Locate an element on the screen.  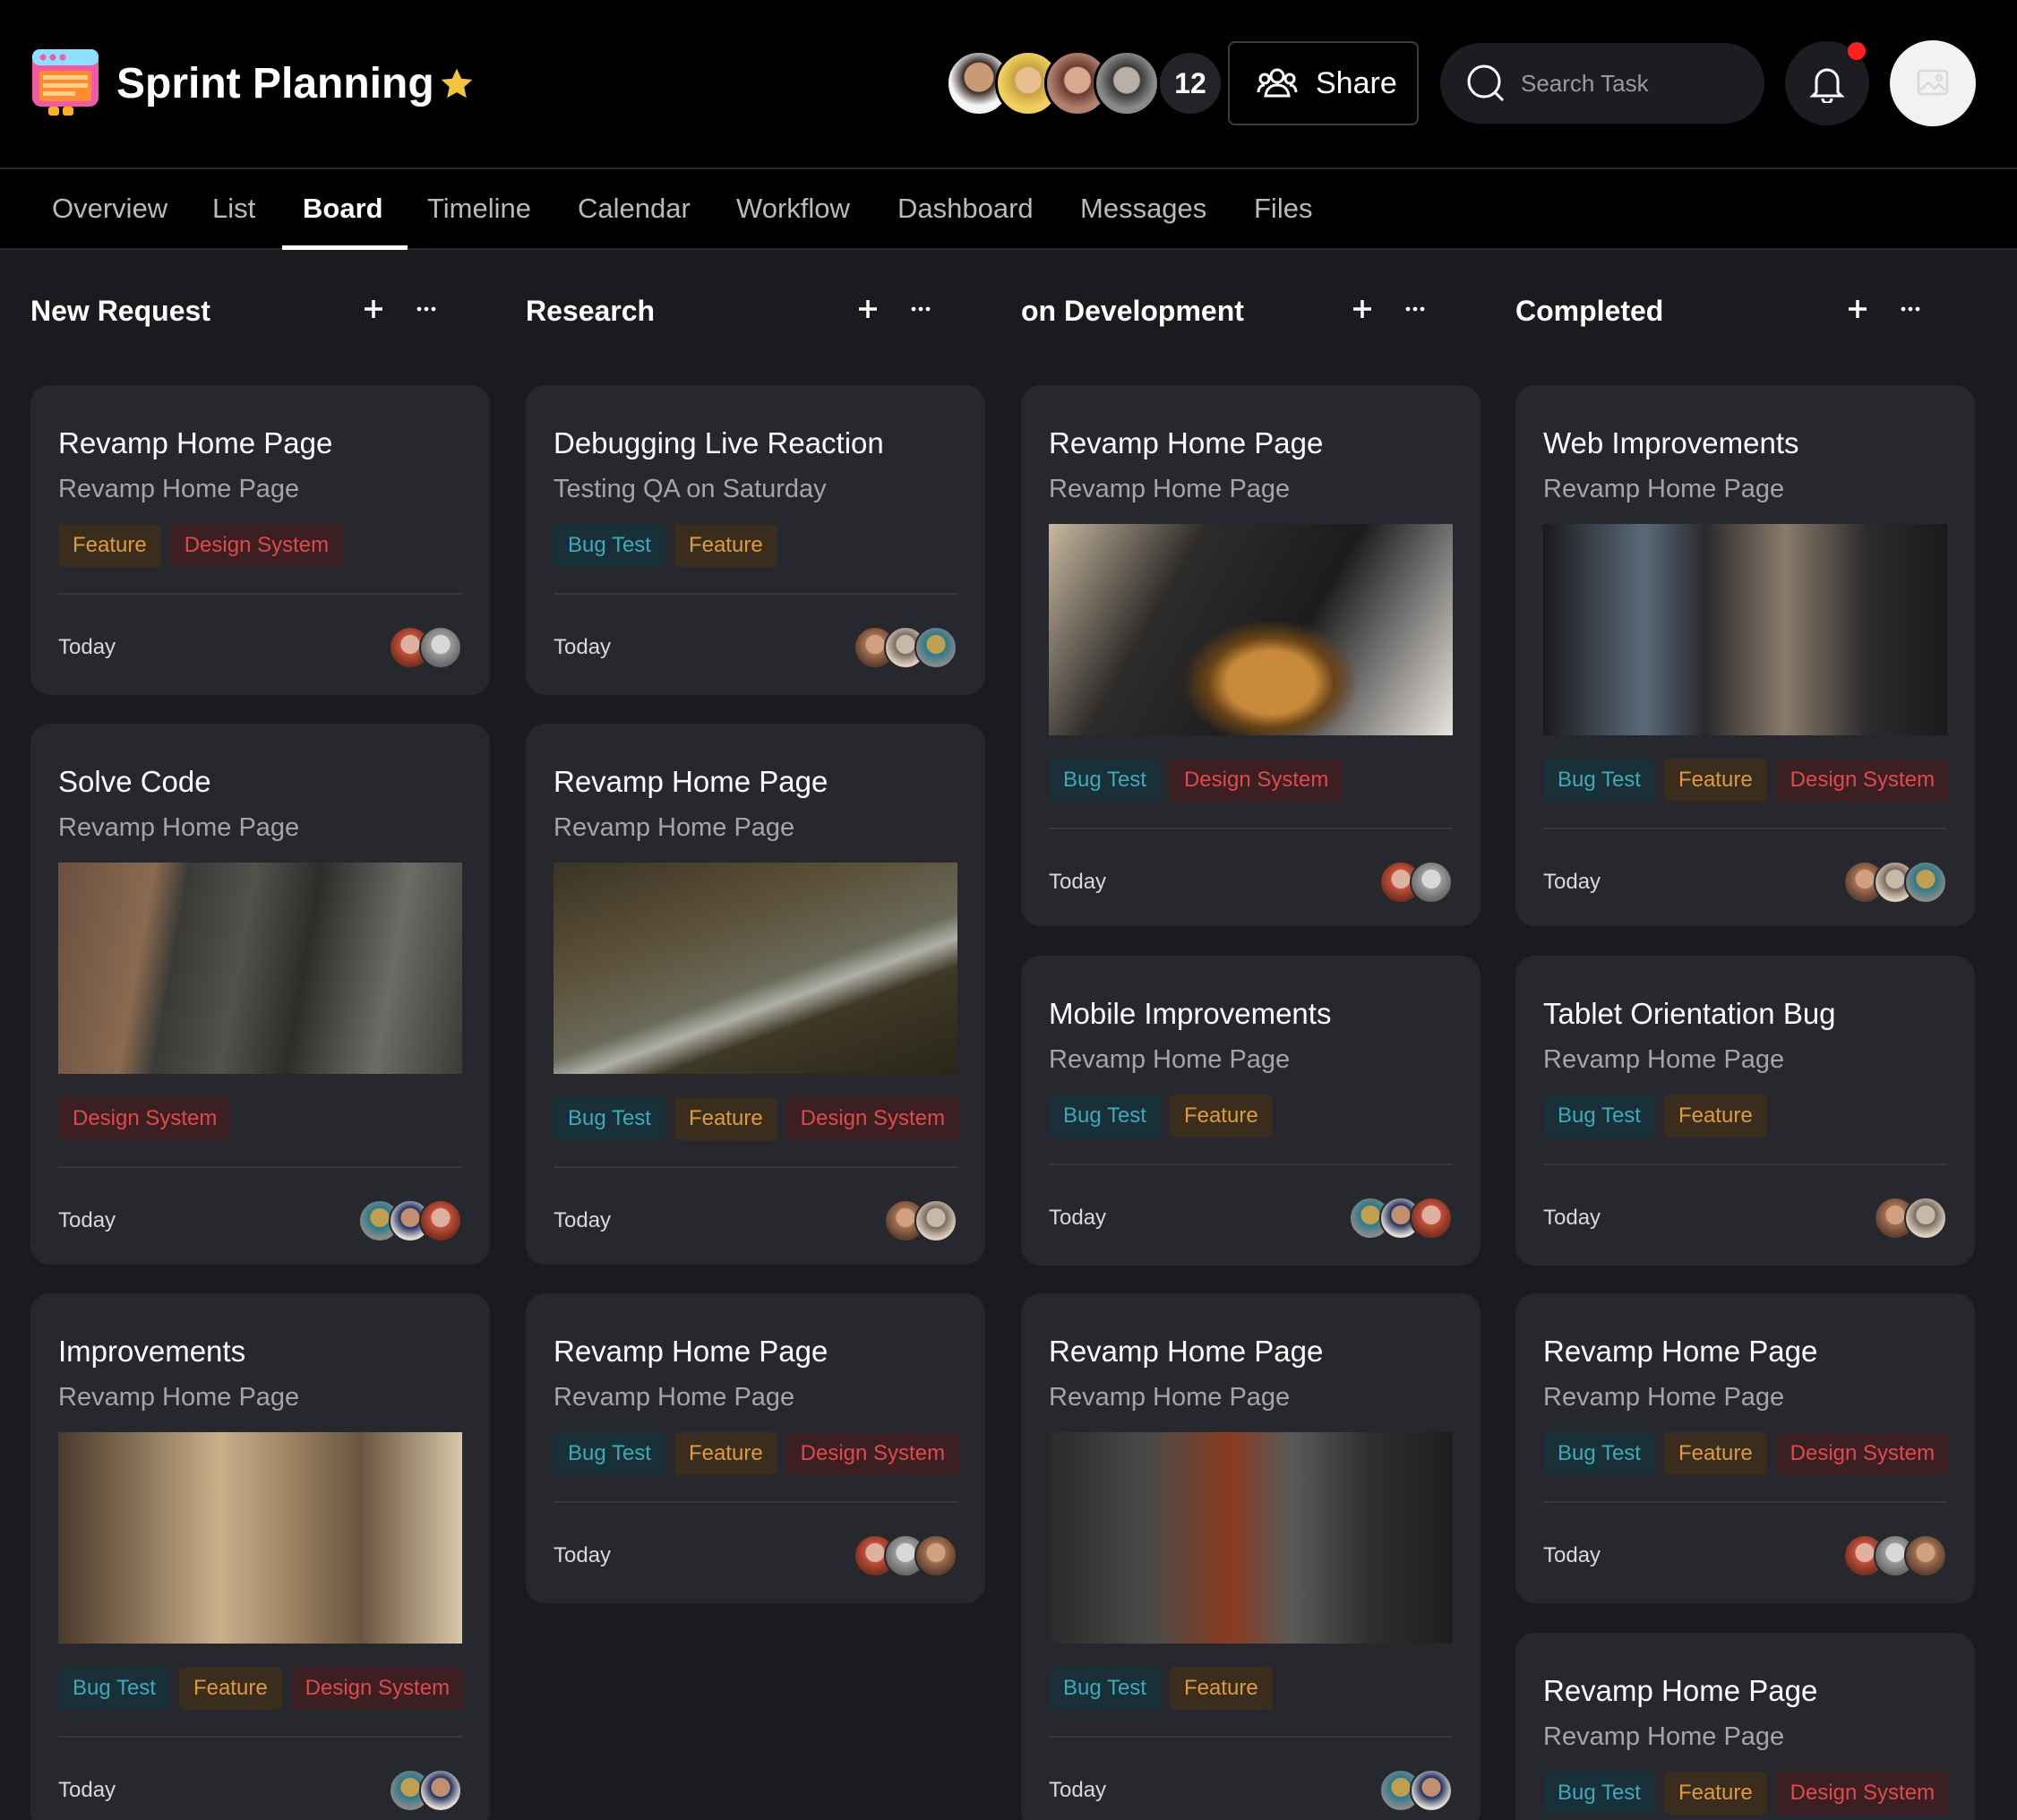
tab-dashboard: Dashboard is located at coordinates (965, 208).